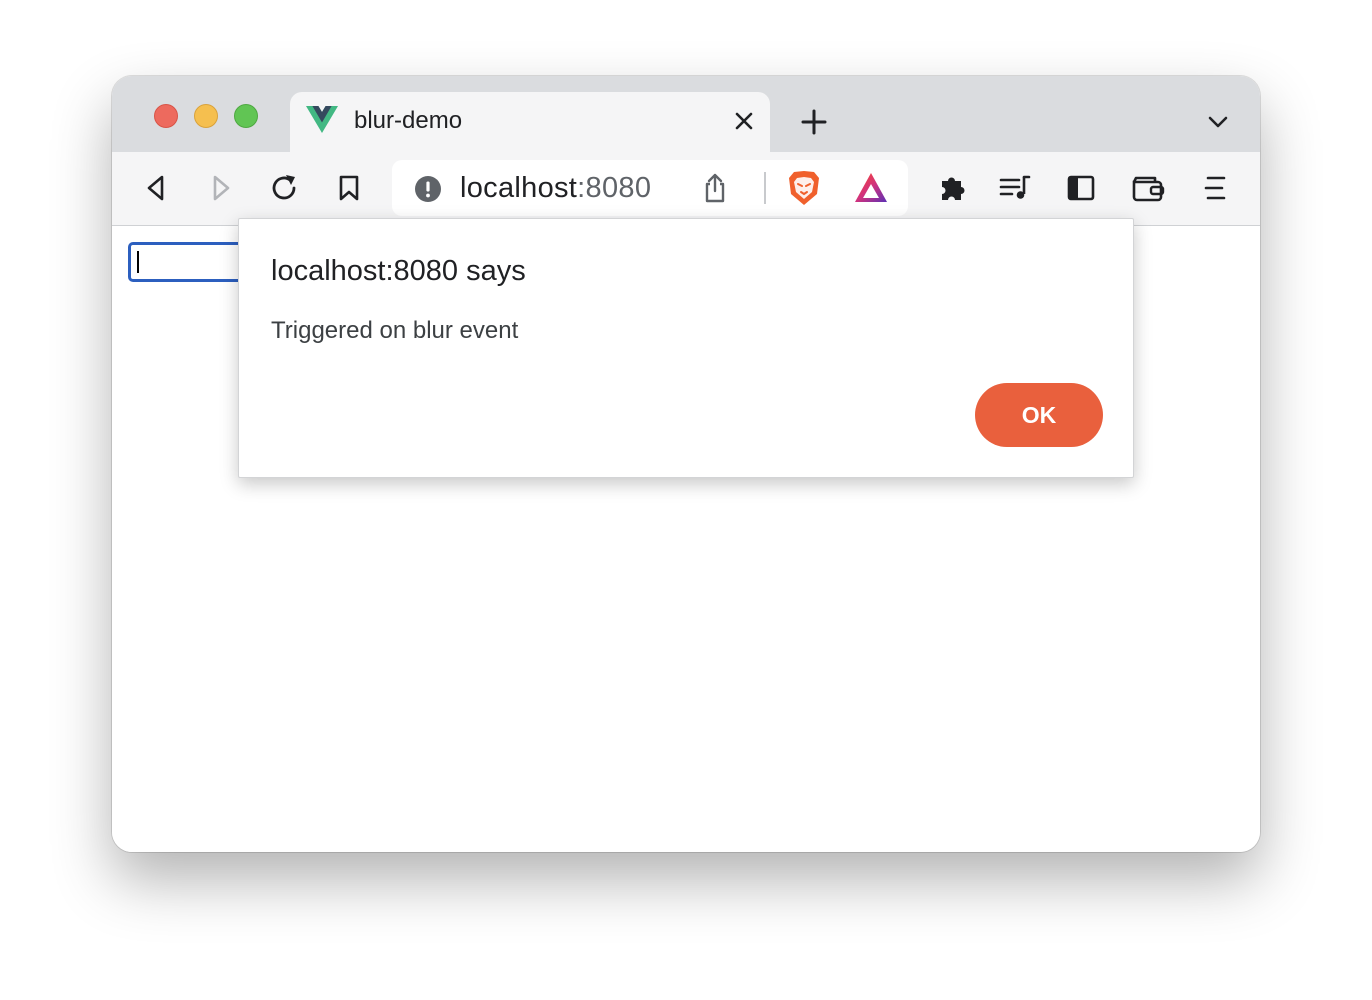 The image size is (1372, 1000). What do you see at coordinates (519, 188) in the screenshot?
I see `url-host: localhost` at bounding box center [519, 188].